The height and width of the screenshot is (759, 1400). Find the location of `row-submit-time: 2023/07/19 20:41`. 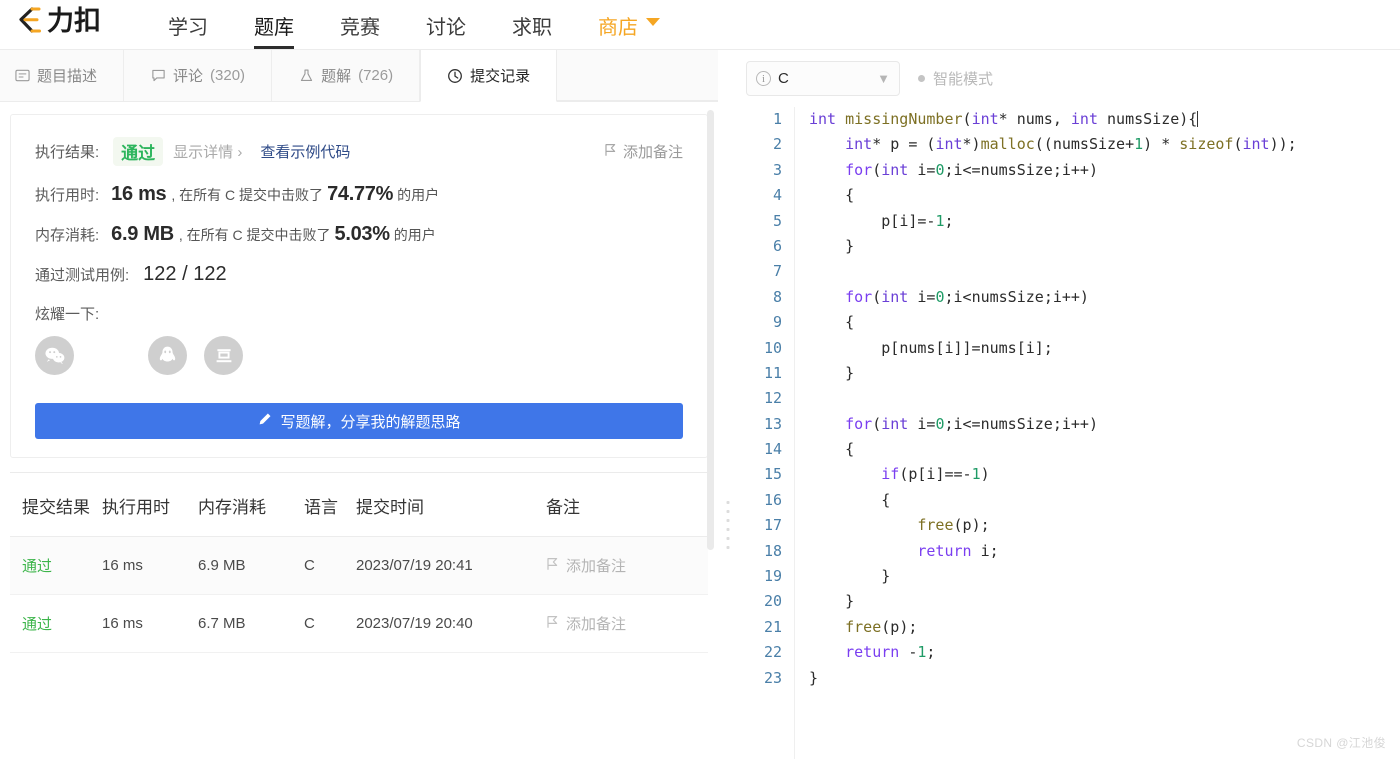

row-submit-time: 2023/07/19 20:41 is located at coordinates (451, 565).